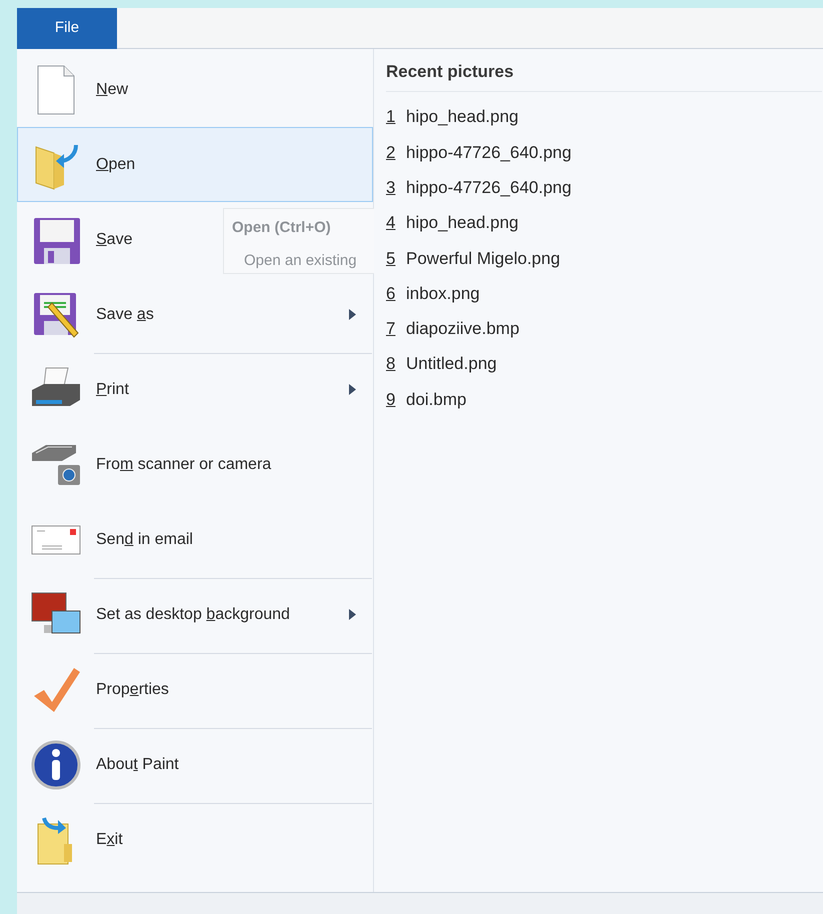 This screenshot has width=823, height=914. Describe the element at coordinates (195, 164) in the screenshot. I see `menu-item: Open` at that location.